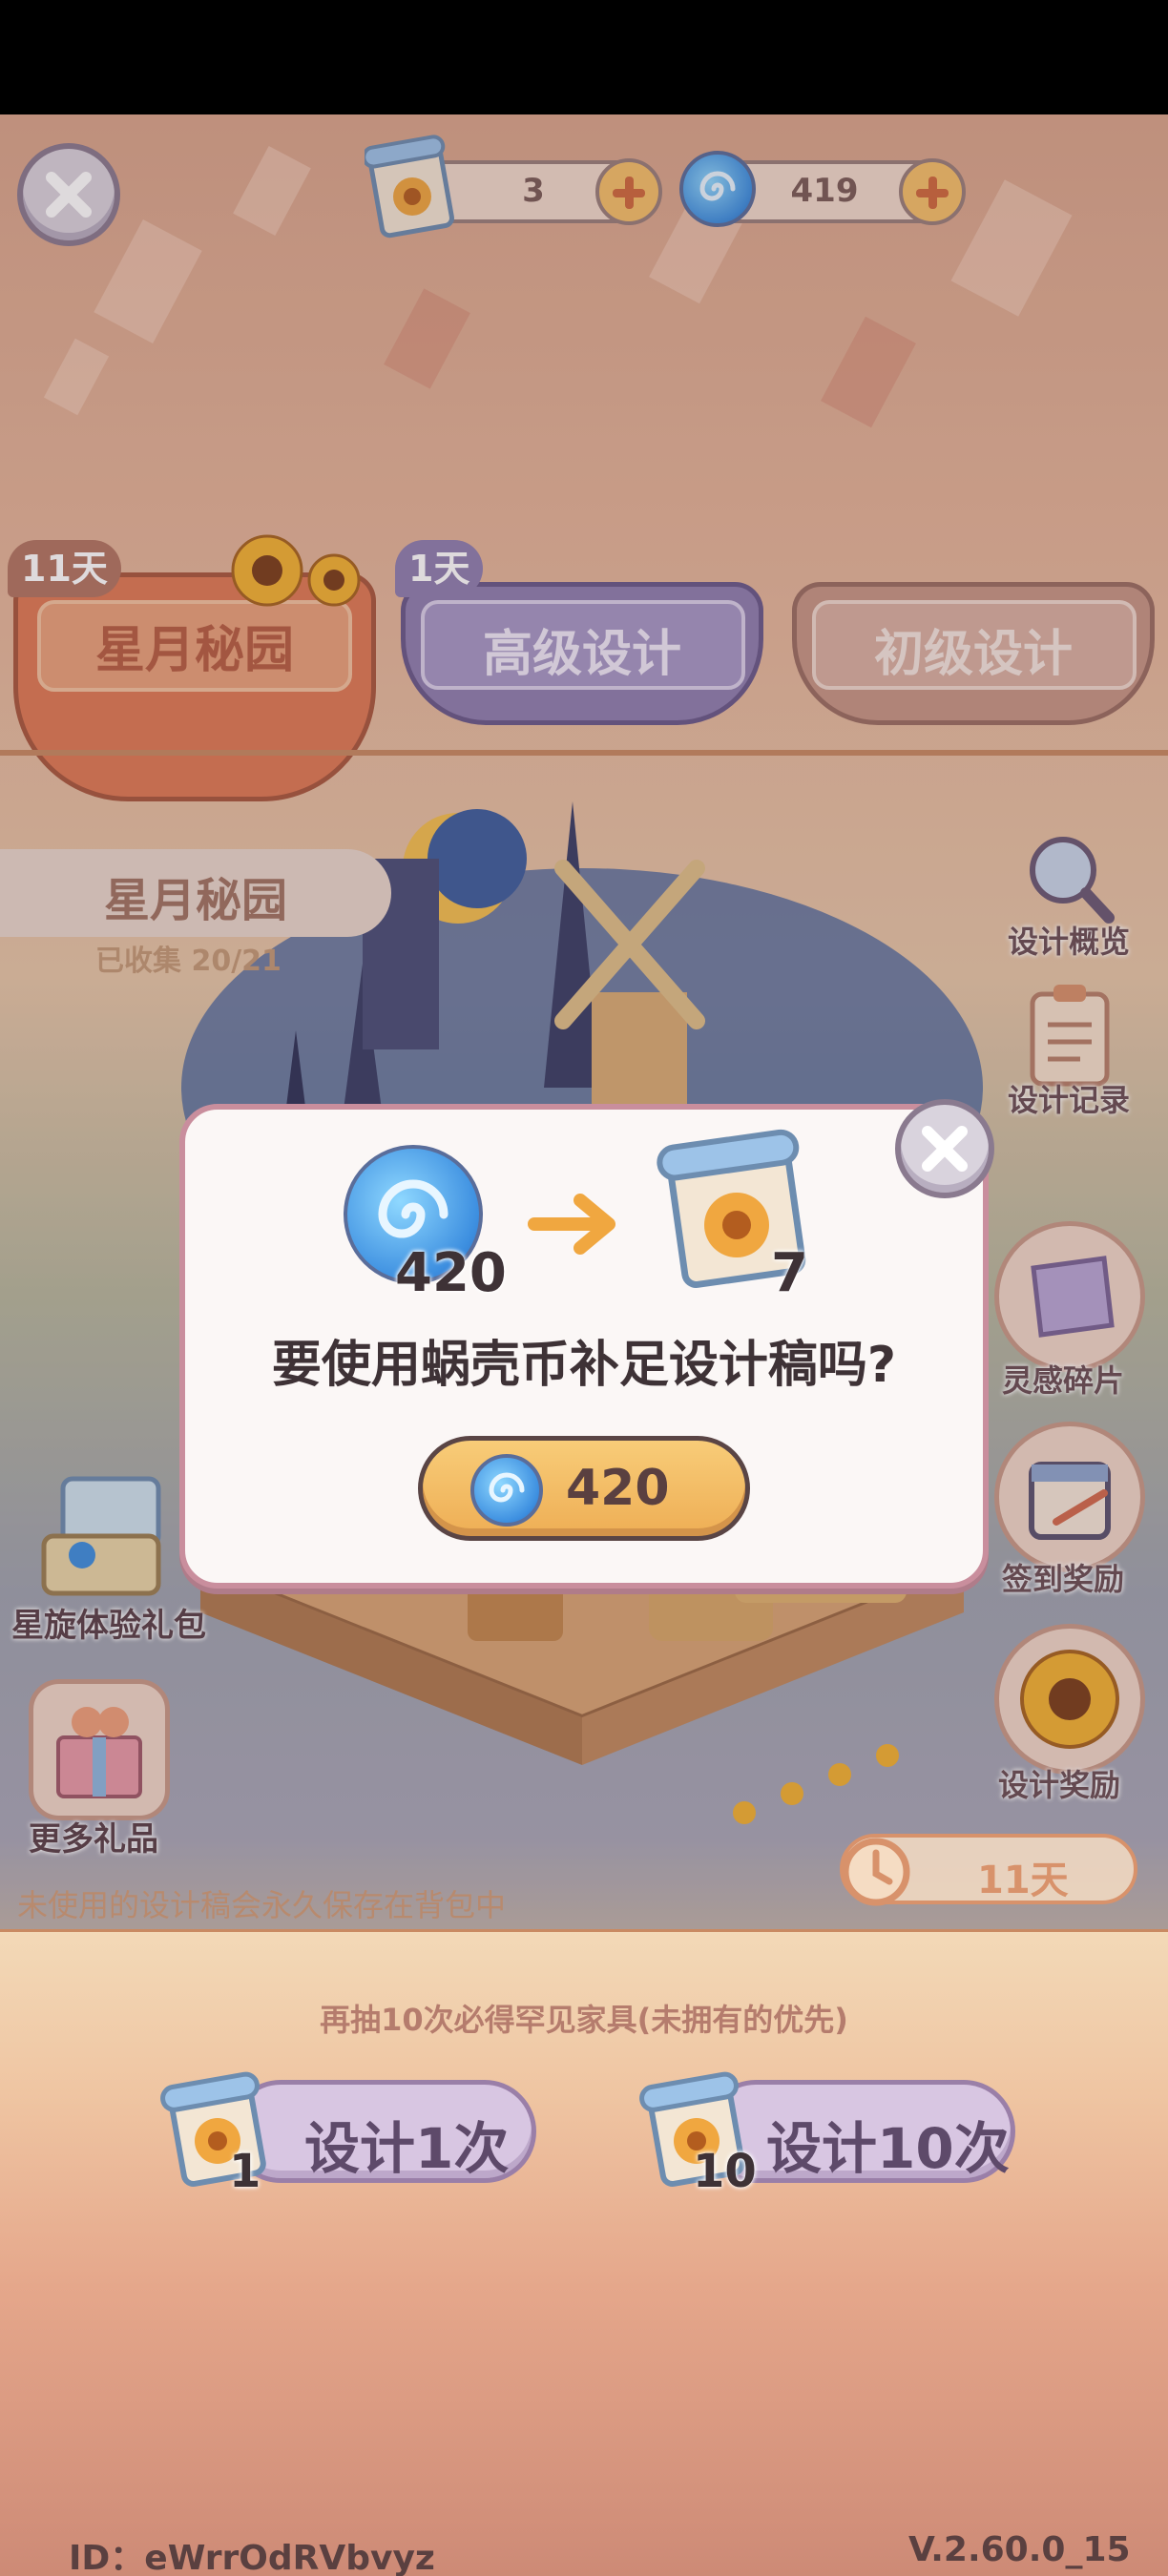 Image resolution: width=1168 pixels, height=2576 pixels. What do you see at coordinates (584, 2020) in the screenshot?
I see `guarantee-note: 再抽10次必得罕见家具(未拥有的优先)` at bounding box center [584, 2020].